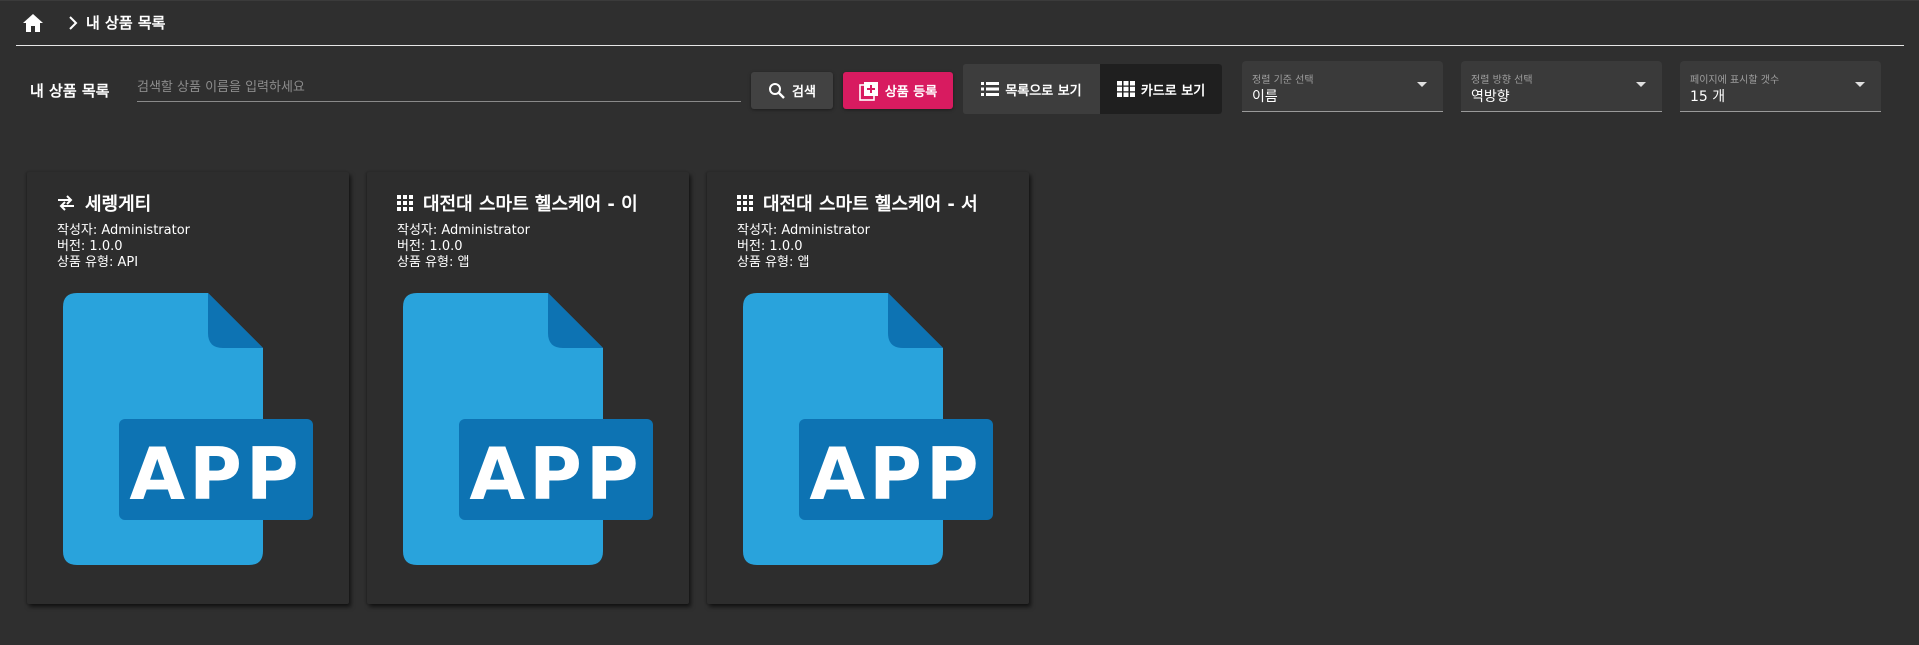 This screenshot has width=1919, height=645. What do you see at coordinates (1265, 97) in the screenshot?
I see `sort-by-value: 이름` at bounding box center [1265, 97].